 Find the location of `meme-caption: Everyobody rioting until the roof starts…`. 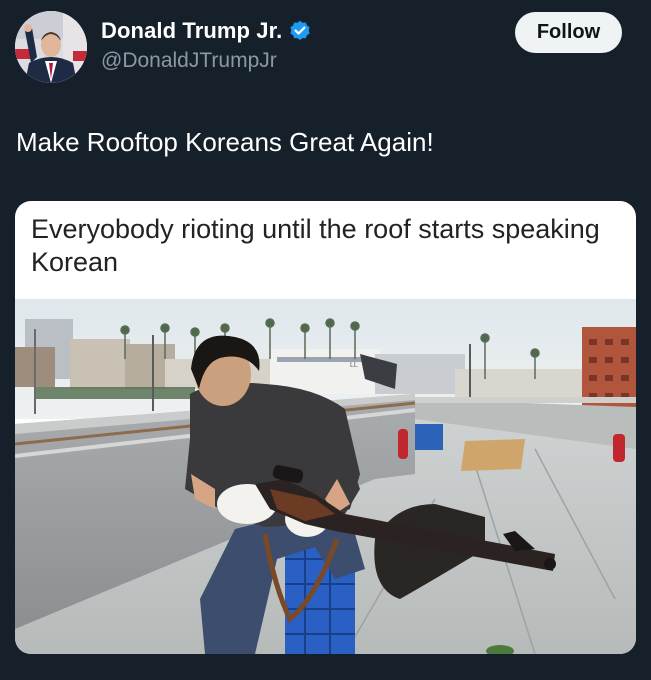

meme-caption: Everyobody rioting until the roof starts… is located at coordinates (315, 245).